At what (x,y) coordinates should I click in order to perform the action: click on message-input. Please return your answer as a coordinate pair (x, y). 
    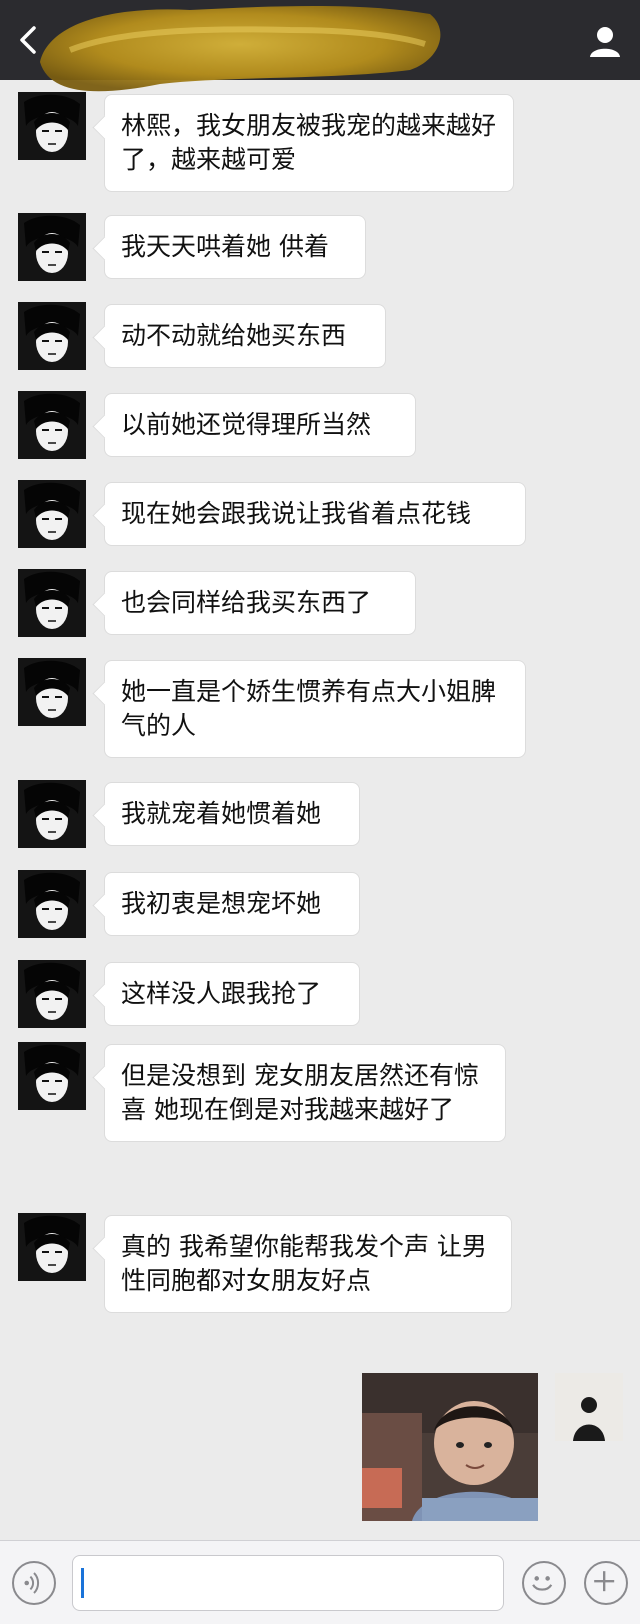
    Looking at the image, I should click on (288, 1583).